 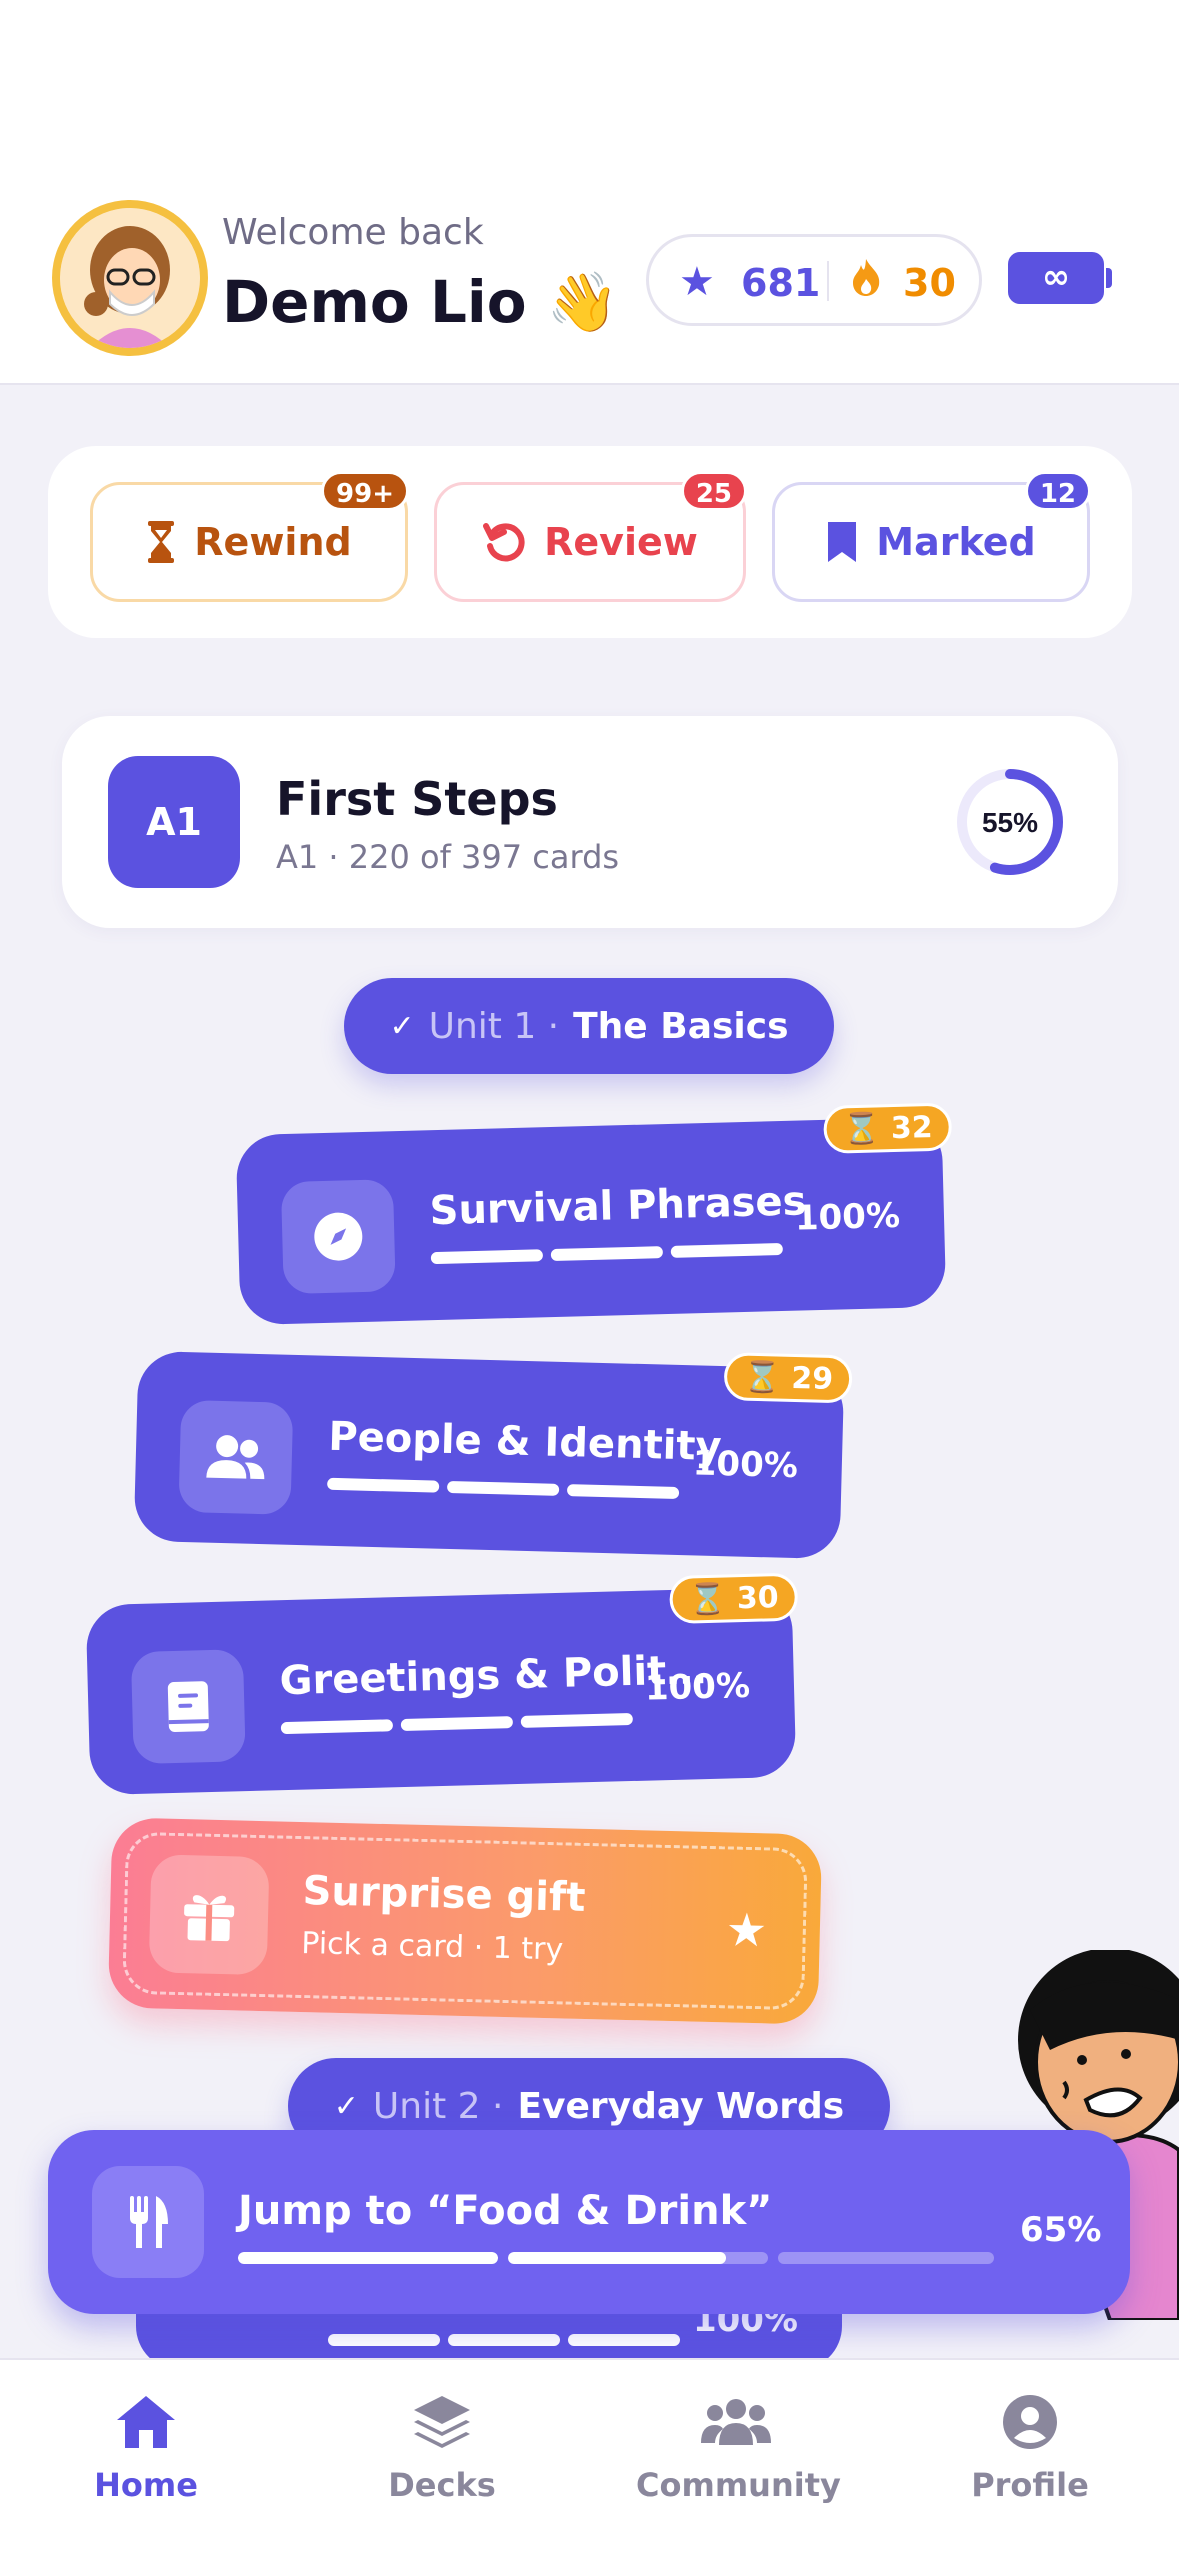 What do you see at coordinates (432, 1947) in the screenshot?
I see `gift-subtitle: Pick a card · 1 try` at bounding box center [432, 1947].